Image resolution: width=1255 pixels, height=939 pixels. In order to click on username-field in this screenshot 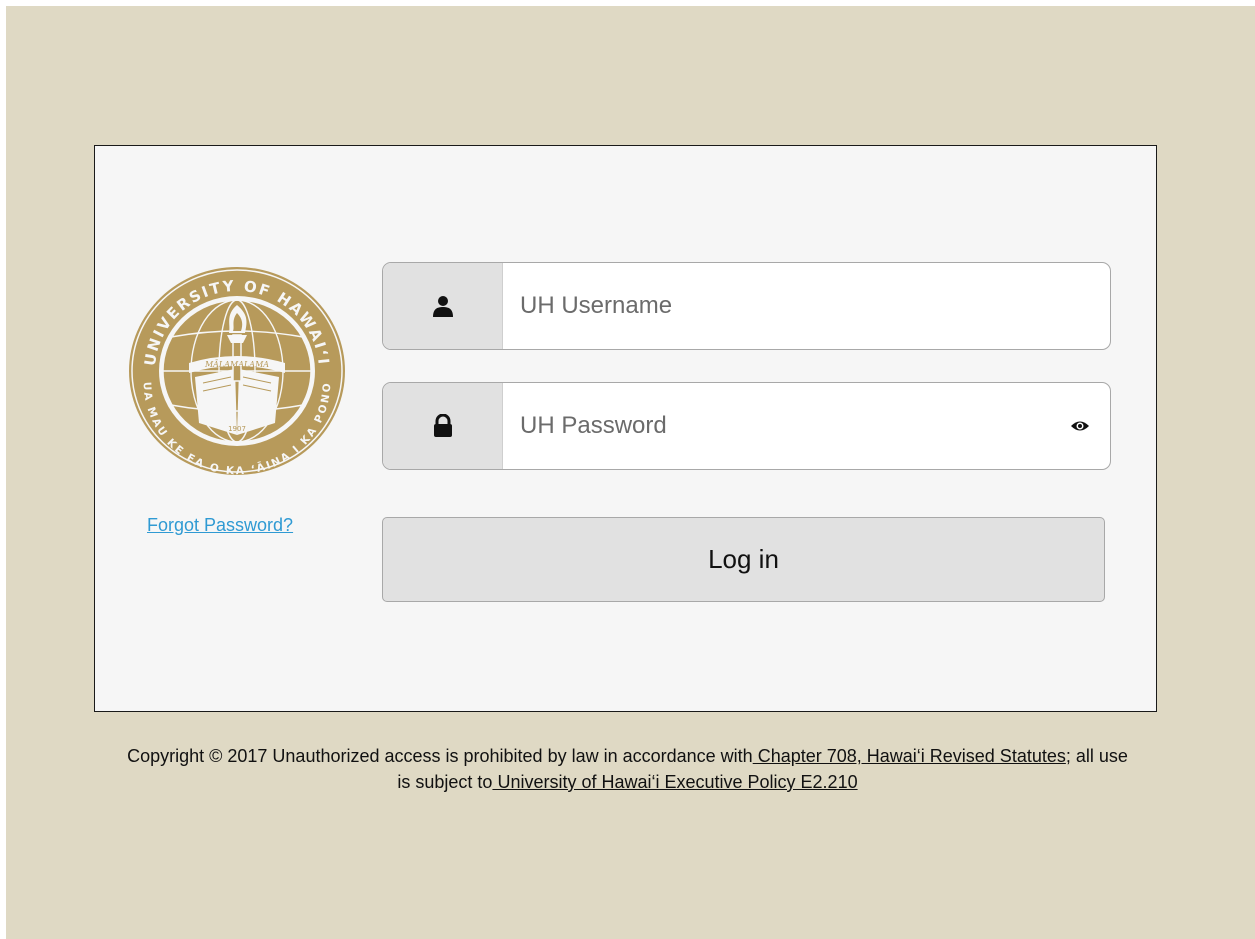, I will do `click(746, 306)`.